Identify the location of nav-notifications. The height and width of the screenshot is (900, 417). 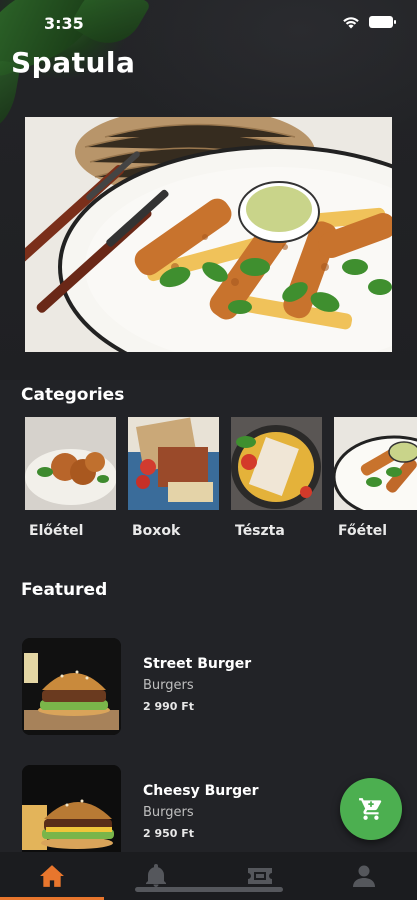
(156, 876).